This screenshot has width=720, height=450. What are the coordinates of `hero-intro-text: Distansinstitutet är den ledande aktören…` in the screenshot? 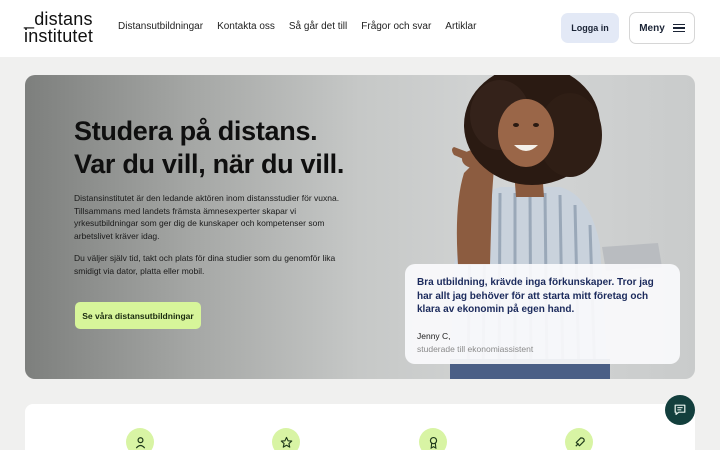 It's located at (207, 217).